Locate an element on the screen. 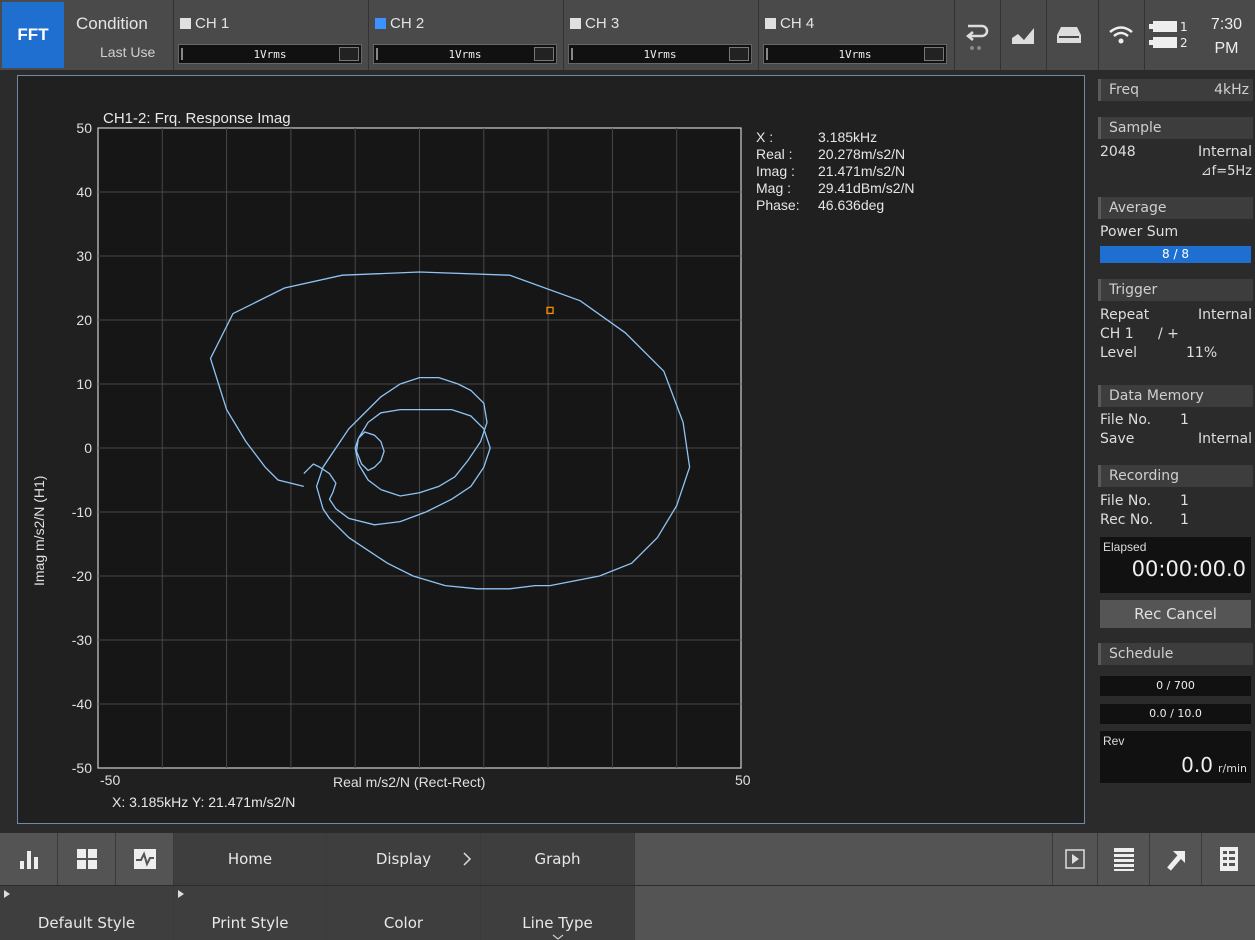  x-tick-label: -50 is located at coordinates (110, 780).